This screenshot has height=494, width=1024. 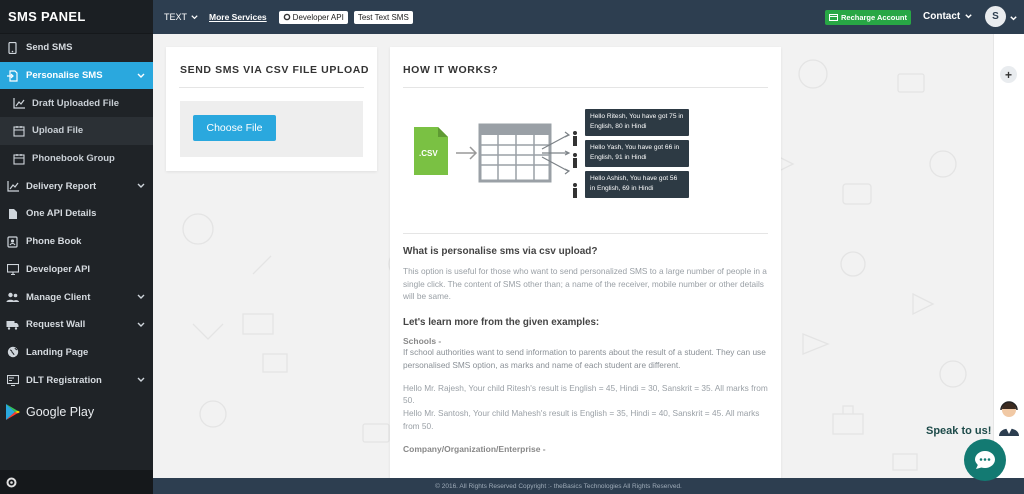 I want to click on avatar: S, so click(x=995, y=16).